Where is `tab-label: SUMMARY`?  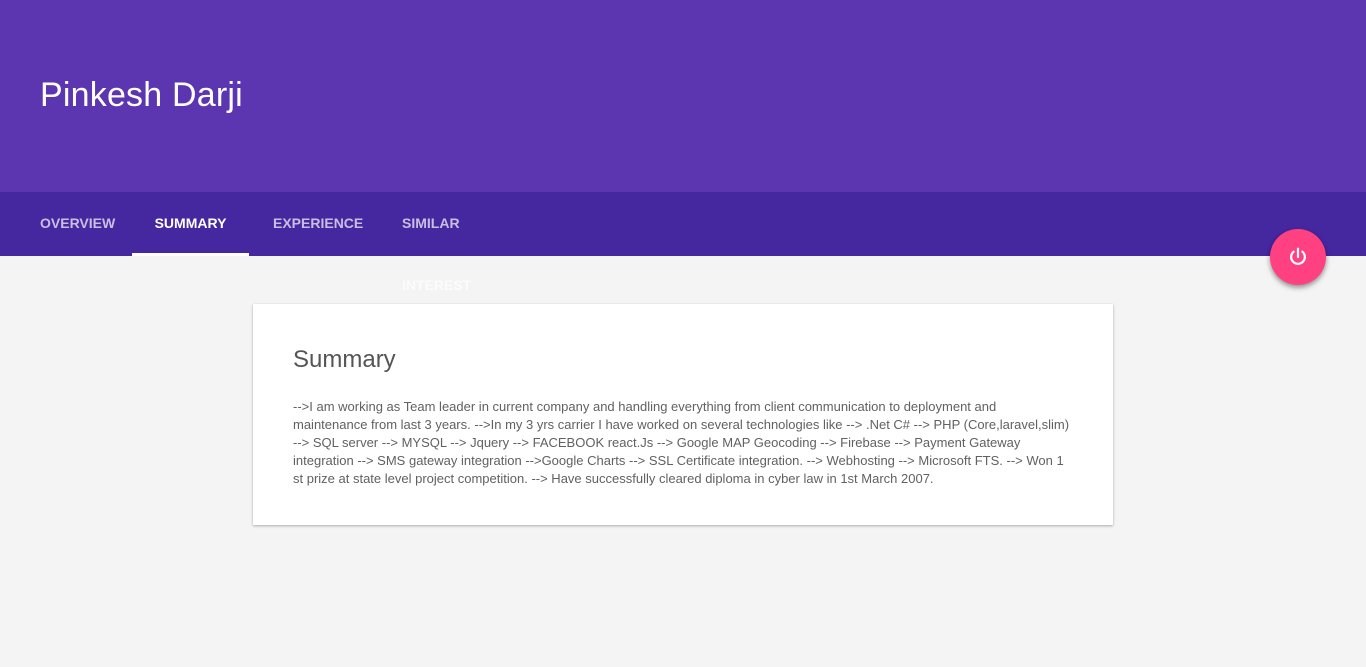
tab-label: SUMMARY is located at coordinates (190, 223).